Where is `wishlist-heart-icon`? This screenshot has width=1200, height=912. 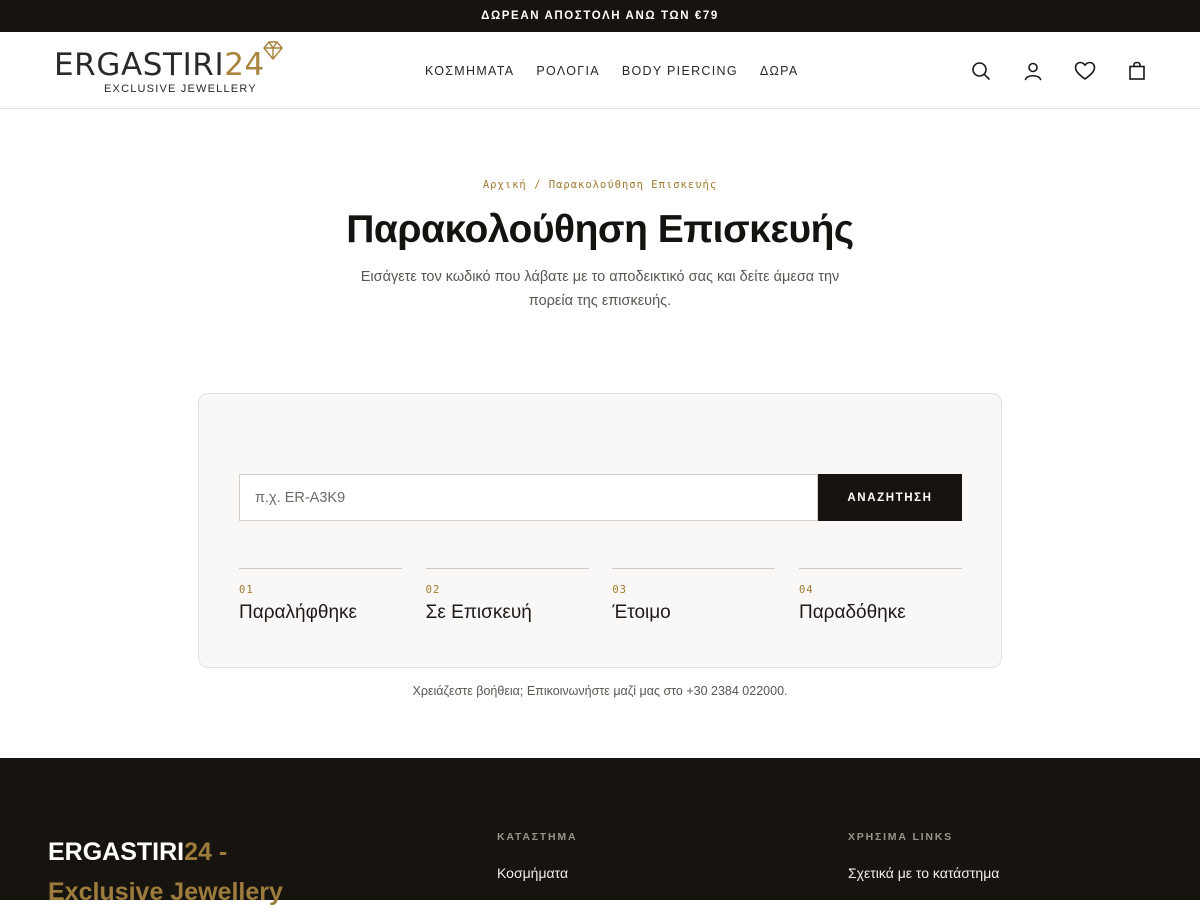
wishlist-heart-icon is located at coordinates (1085, 71).